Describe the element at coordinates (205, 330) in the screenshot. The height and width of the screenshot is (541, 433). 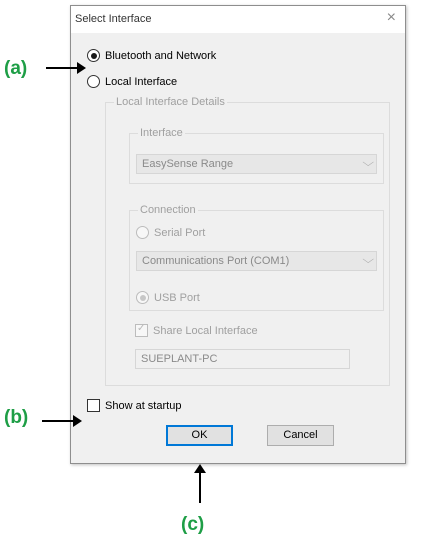
I see `share-local-interface-label: Share Local Interface` at that location.